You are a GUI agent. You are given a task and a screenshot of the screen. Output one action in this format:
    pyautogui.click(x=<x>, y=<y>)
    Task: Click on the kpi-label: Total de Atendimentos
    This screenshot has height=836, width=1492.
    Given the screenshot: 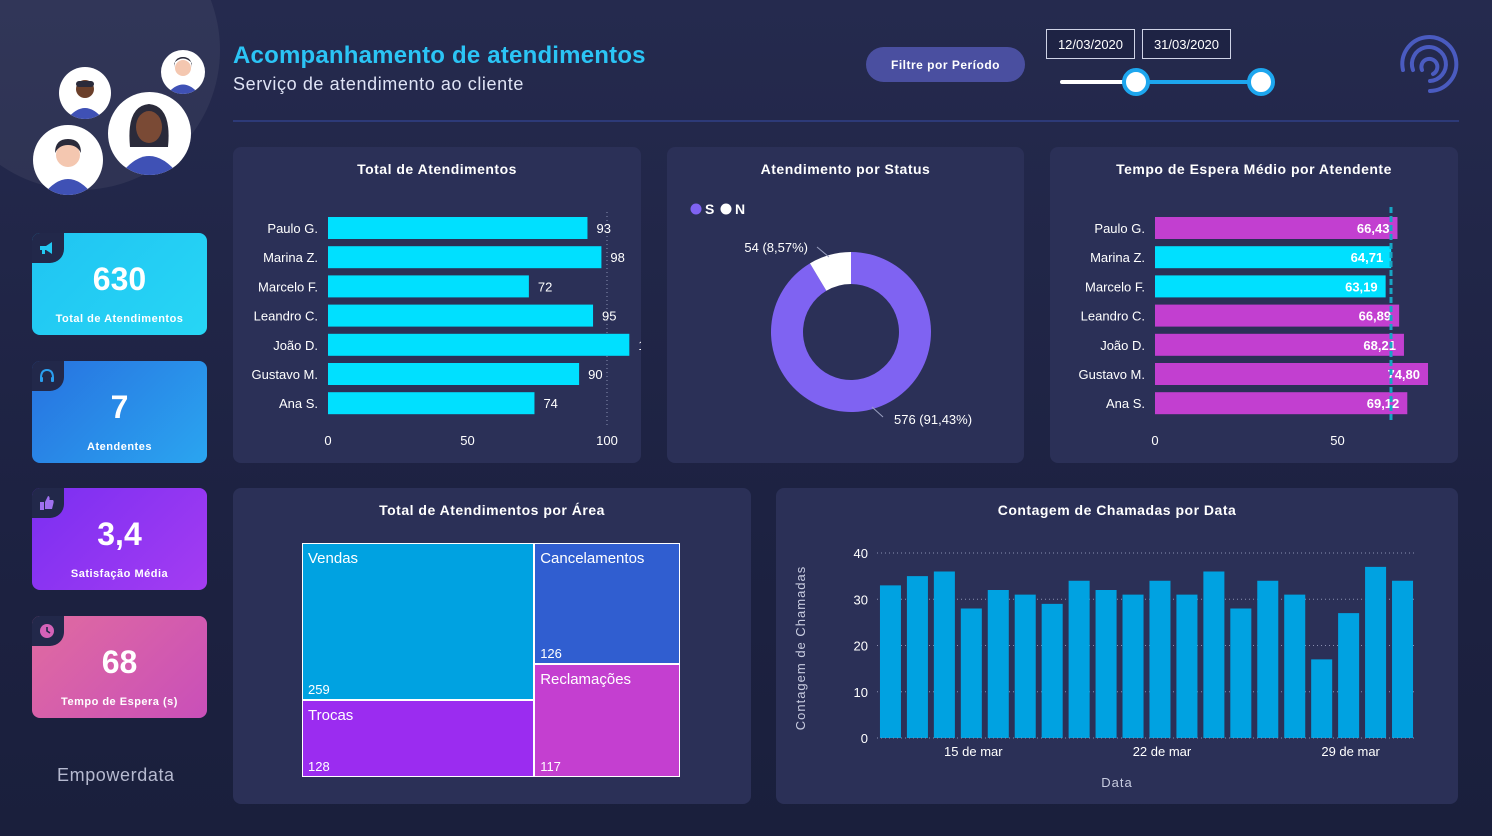 What is the action you would take?
    pyautogui.click(x=119, y=319)
    